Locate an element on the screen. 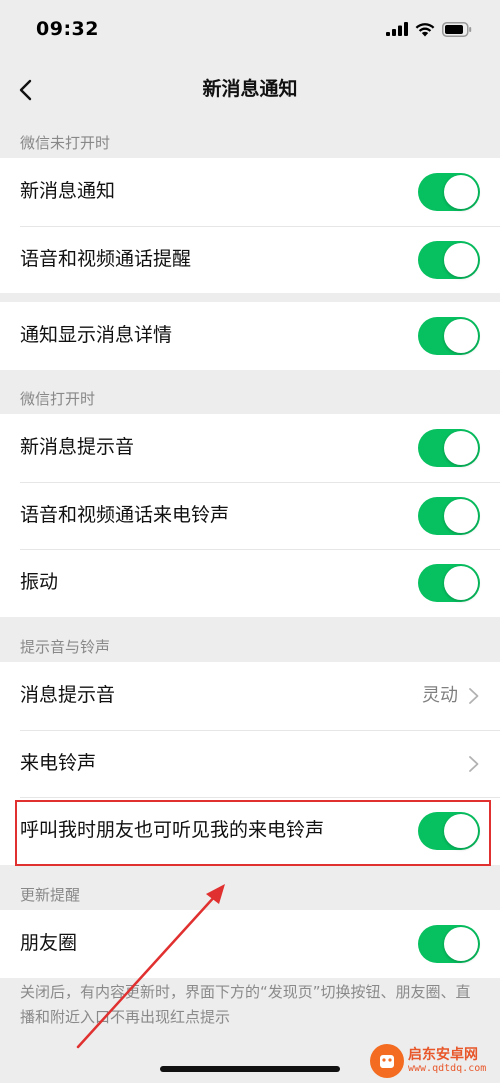 This screenshot has height=1083, width=500. message-sound-toggle is located at coordinates (449, 448).